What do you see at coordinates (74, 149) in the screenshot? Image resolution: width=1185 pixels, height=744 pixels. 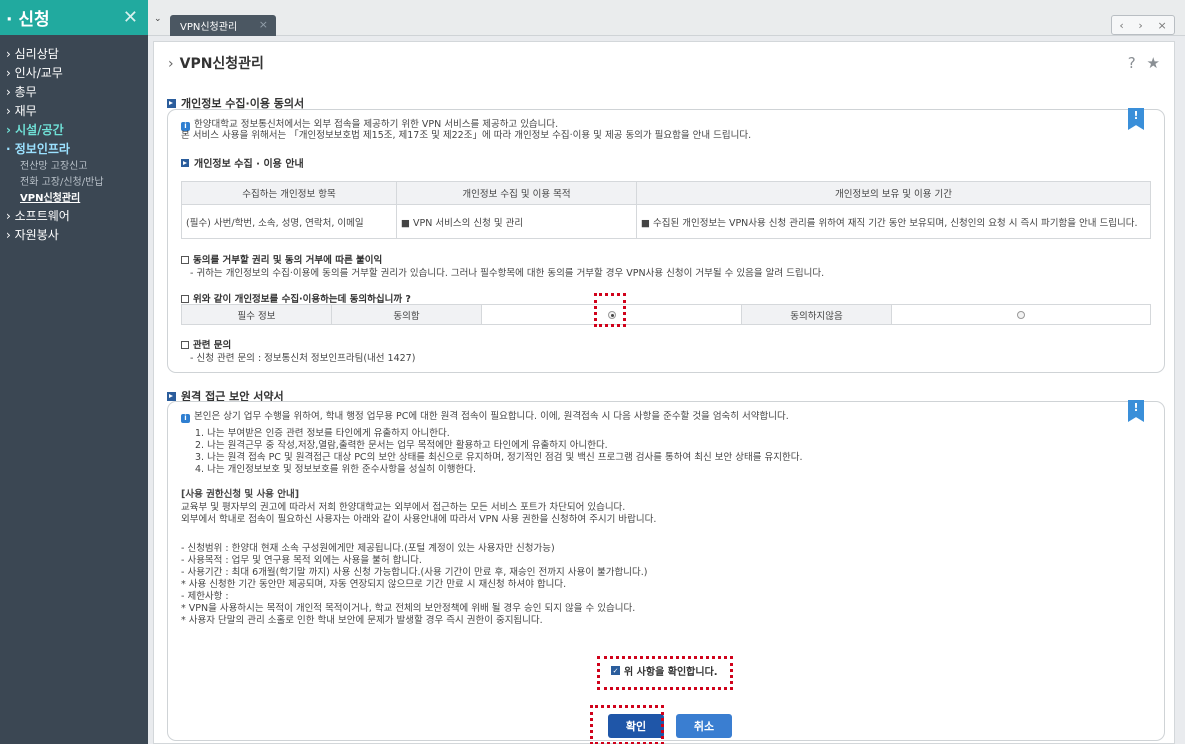 I see `sidebar-item-infra: · 정보인프라` at bounding box center [74, 149].